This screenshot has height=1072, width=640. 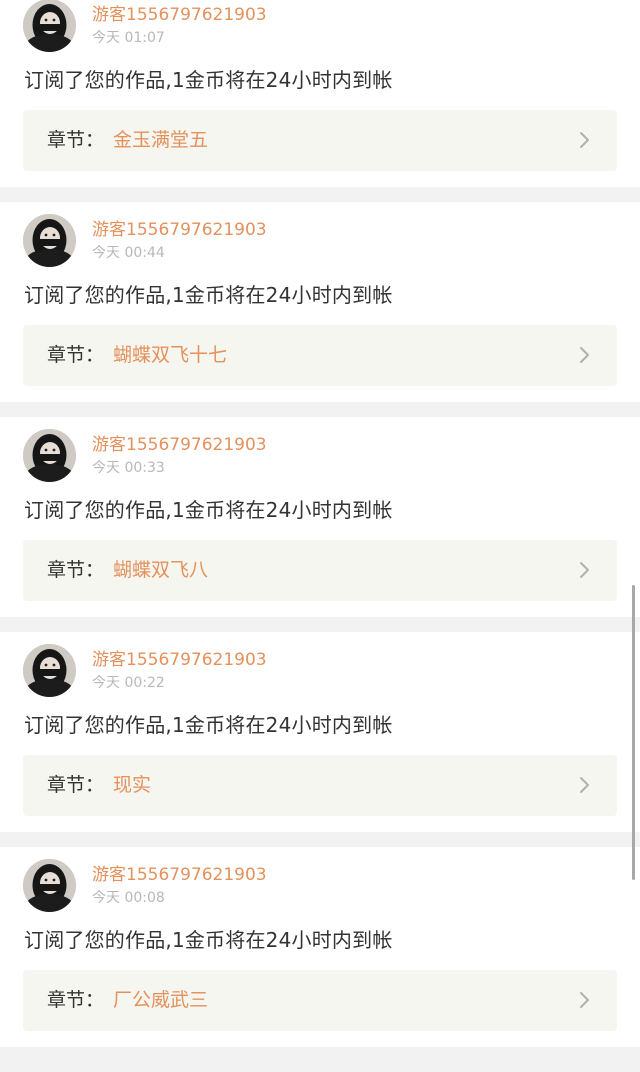 What do you see at coordinates (161, 140) in the screenshot?
I see `chapter-title: 金玉满堂五` at bounding box center [161, 140].